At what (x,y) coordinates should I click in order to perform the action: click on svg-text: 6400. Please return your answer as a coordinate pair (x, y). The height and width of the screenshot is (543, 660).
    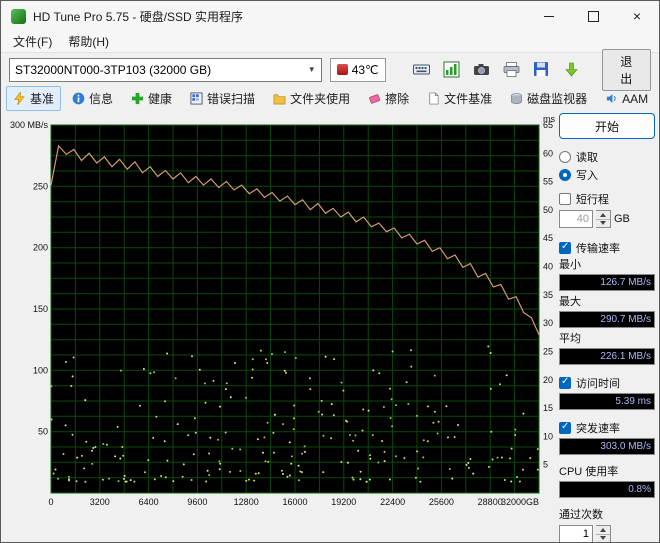
    Looking at the image, I should click on (149, 502).